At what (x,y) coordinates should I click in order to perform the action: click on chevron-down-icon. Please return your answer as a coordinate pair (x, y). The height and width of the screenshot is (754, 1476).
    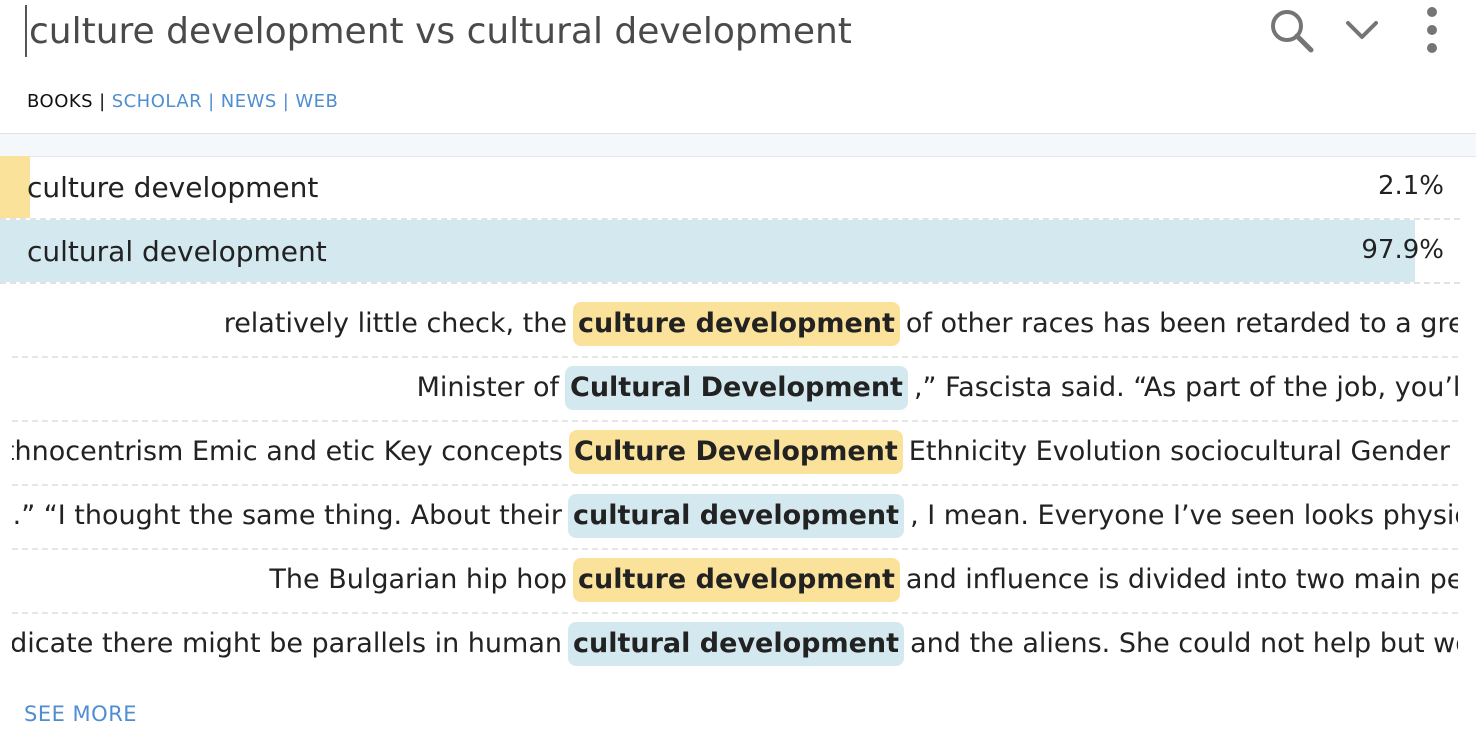
    Looking at the image, I should click on (1362, 30).